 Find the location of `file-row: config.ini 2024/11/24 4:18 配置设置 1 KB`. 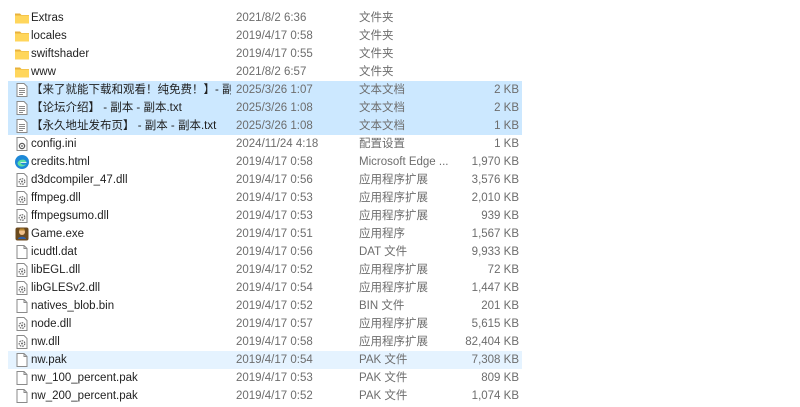

file-row: config.ini 2024/11/24 4:18 配置设置 1 KB is located at coordinates (265, 144).